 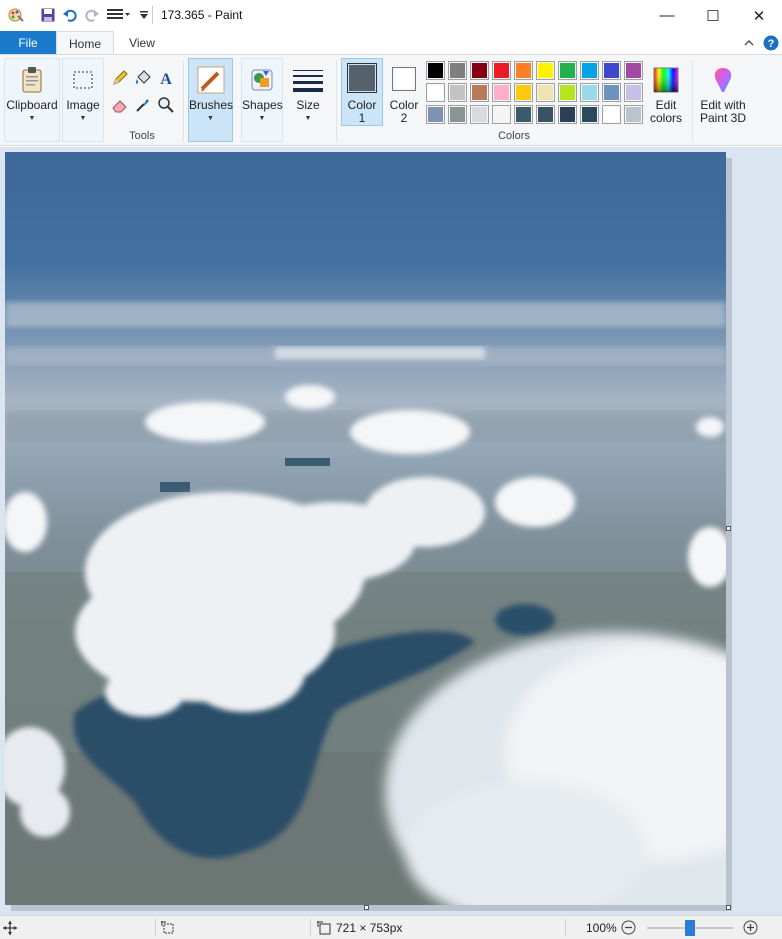 I want to click on select-icon, so click(x=83, y=80).